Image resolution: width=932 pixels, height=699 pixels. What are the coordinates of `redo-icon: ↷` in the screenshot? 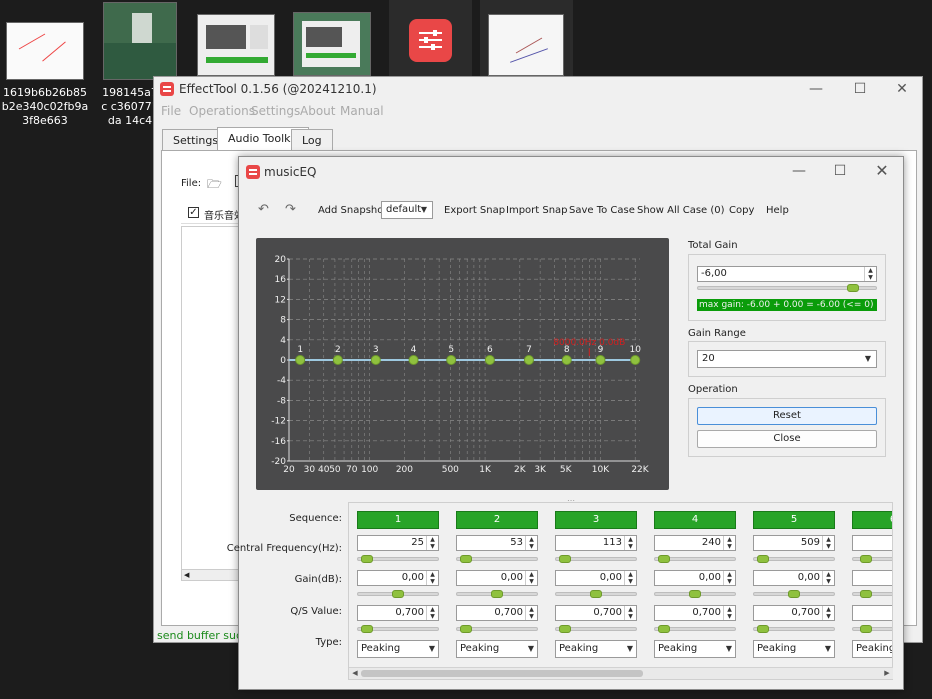 It's located at (290, 209).